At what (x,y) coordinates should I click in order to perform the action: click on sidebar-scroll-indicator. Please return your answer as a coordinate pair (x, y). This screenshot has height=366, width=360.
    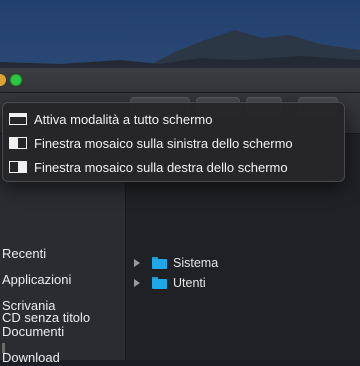
    Looking at the image, I should click on (3, 348).